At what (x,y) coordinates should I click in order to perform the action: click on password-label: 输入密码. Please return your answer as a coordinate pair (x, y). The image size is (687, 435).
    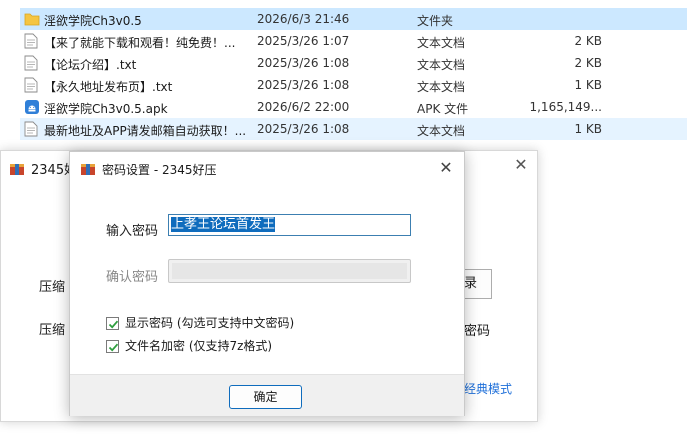
    Looking at the image, I should click on (132, 231).